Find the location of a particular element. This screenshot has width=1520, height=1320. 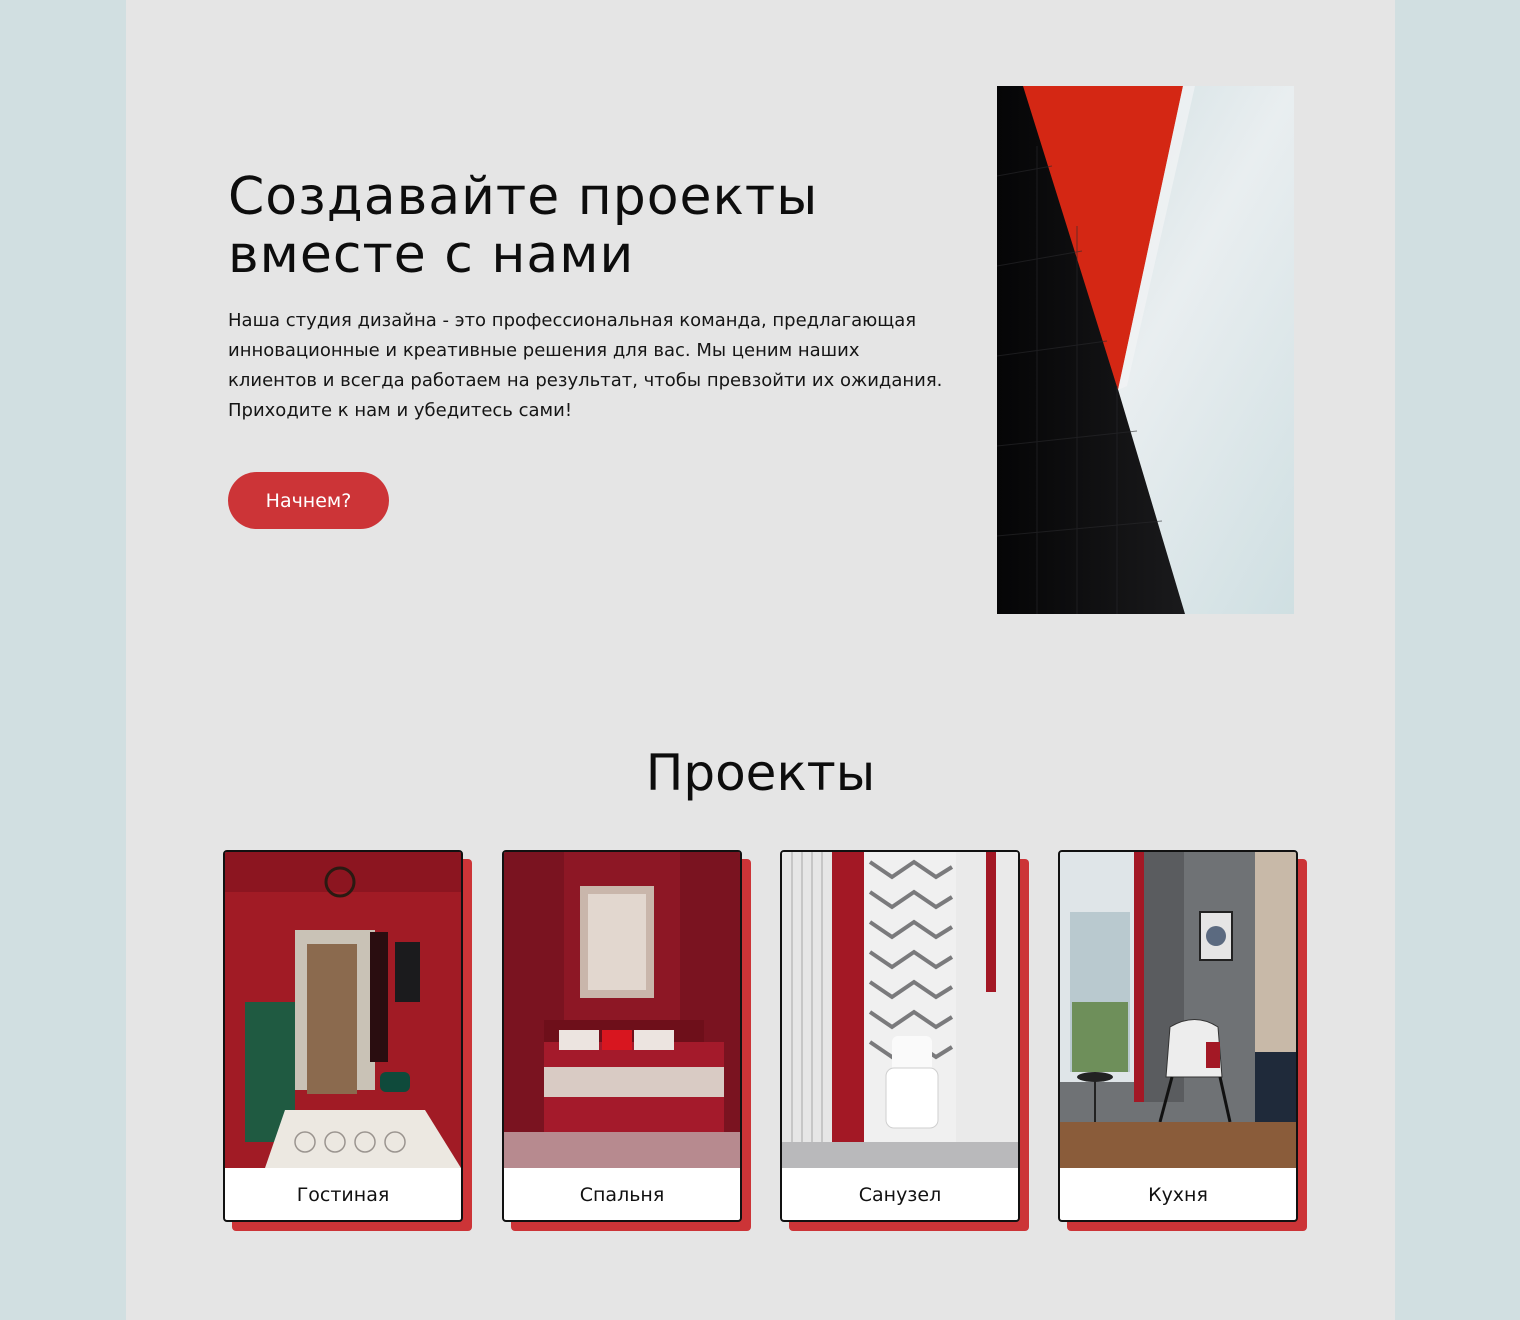

card-frame: Спальня is located at coordinates (622, 1036).